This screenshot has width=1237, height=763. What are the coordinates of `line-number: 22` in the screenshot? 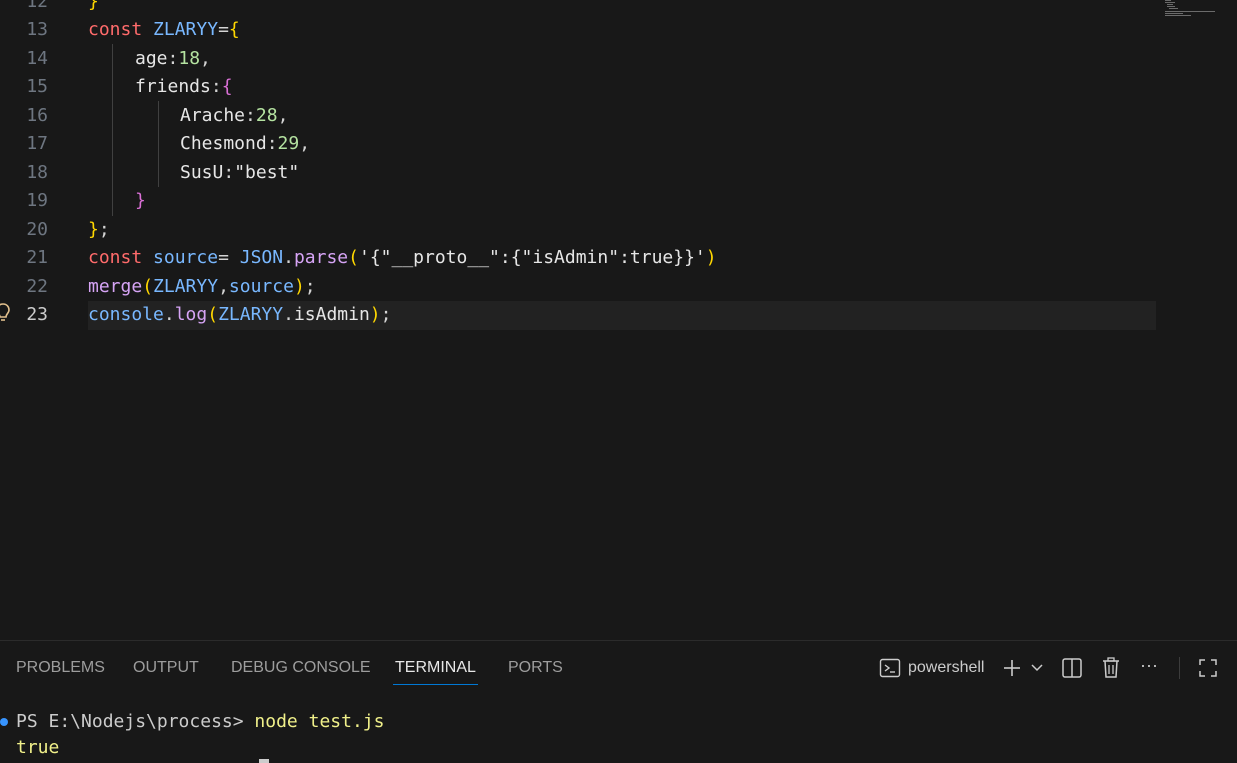 It's located at (37, 286).